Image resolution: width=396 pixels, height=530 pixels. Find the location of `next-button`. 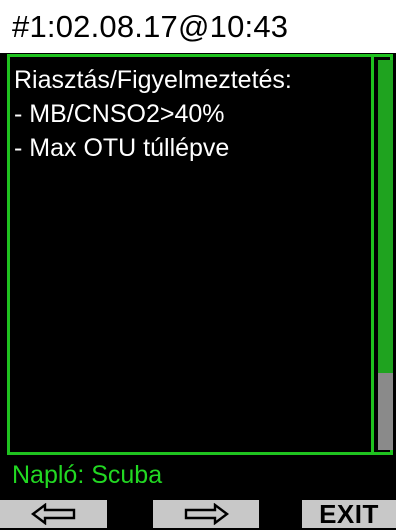

next-button is located at coordinates (206, 514).